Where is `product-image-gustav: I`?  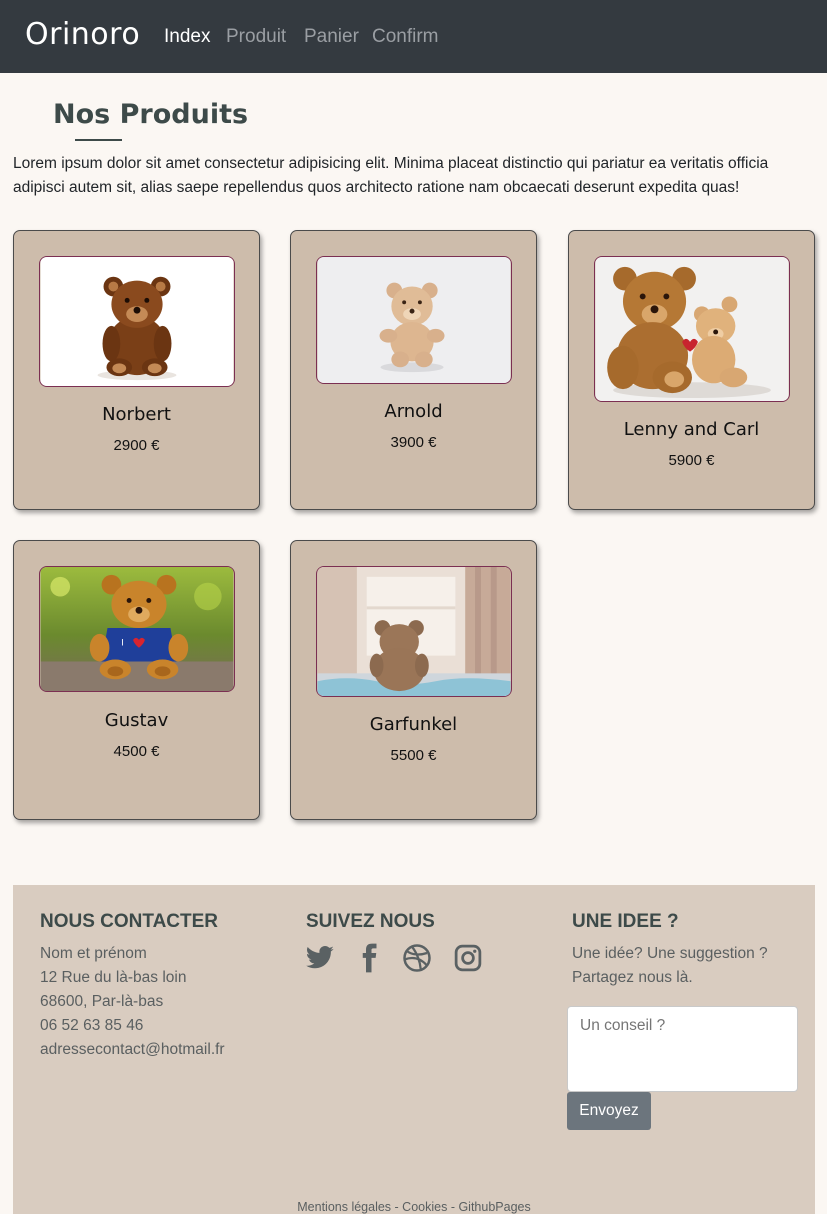 product-image-gustav: I is located at coordinates (137, 629).